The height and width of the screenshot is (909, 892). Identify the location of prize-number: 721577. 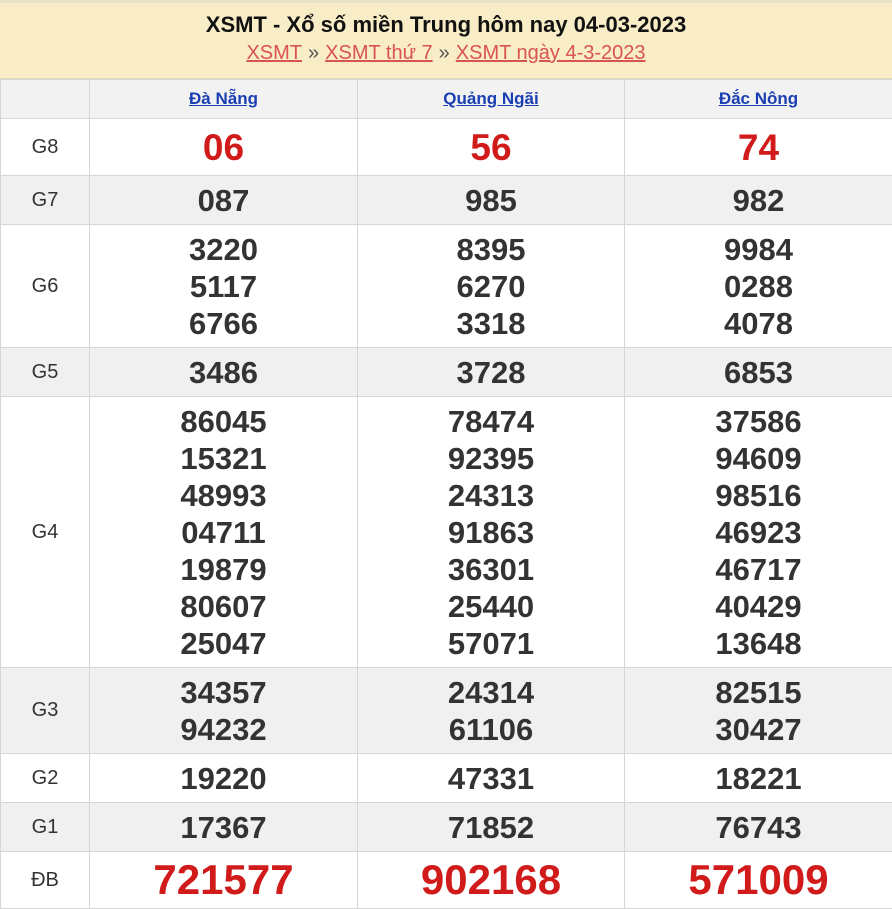
(223, 880).